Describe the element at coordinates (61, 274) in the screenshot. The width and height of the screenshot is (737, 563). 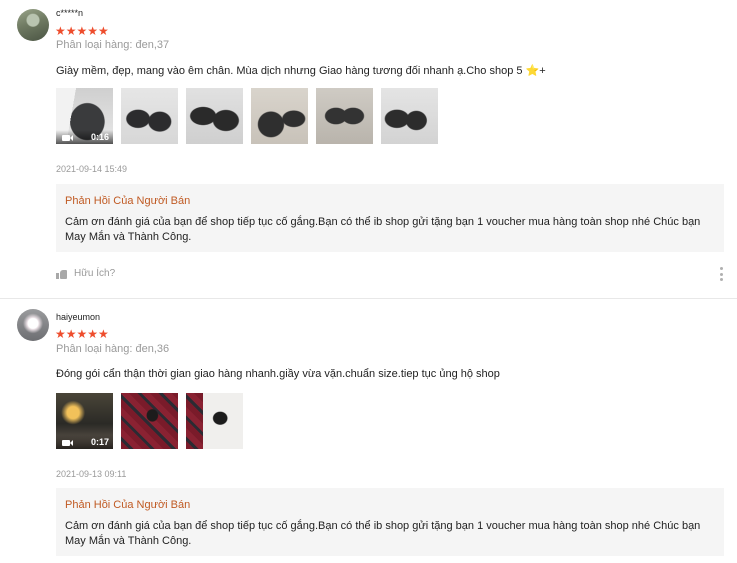
I see `thumbs-up-icon` at that location.